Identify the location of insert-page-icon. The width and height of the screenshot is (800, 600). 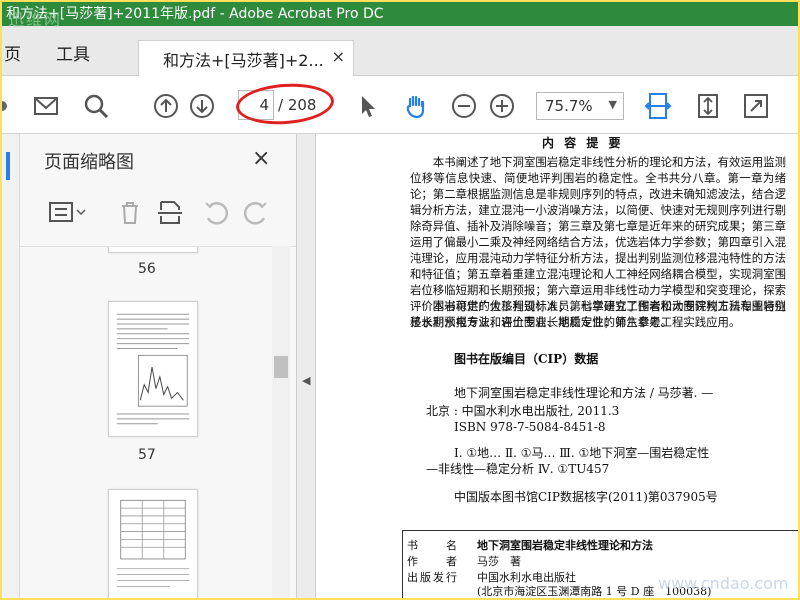
(170, 212).